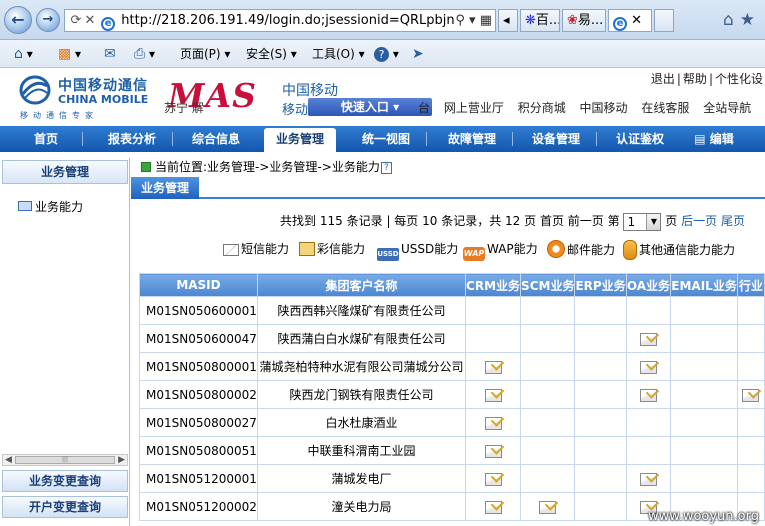 This screenshot has height=526, width=765. I want to click on column-header-oa: OA业务, so click(648, 285).